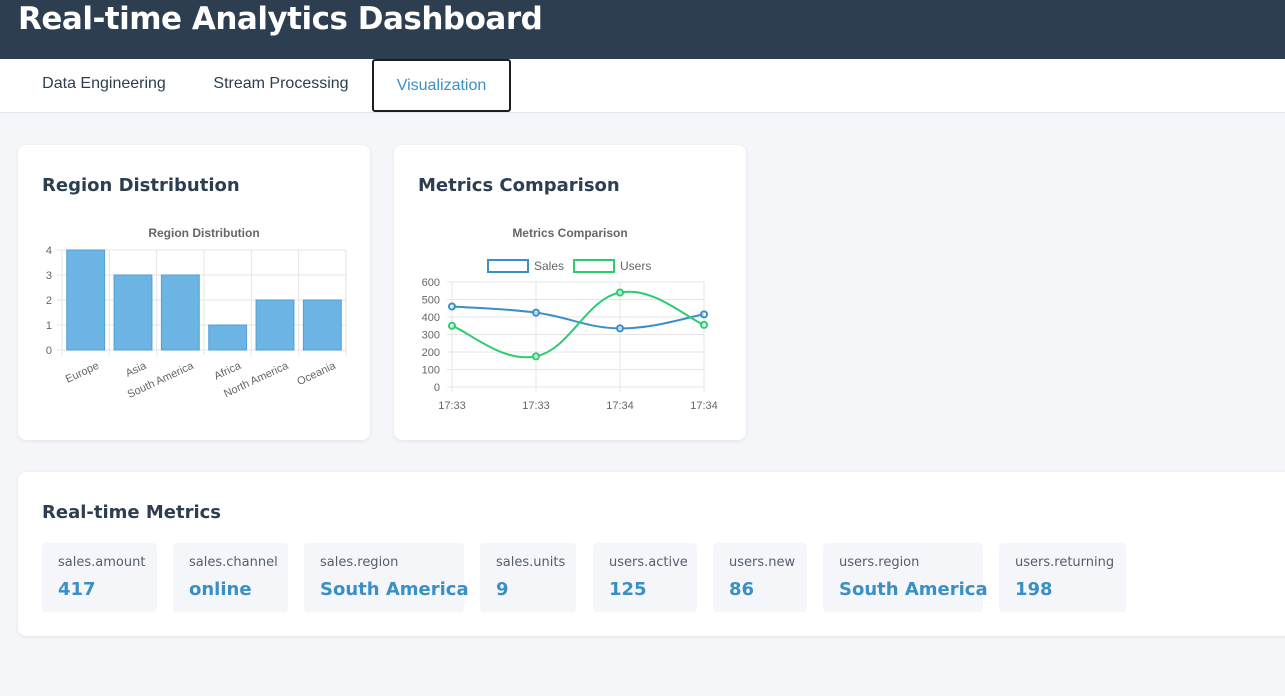  Describe the element at coordinates (82, 373) in the screenshot. I see `x-tick-label: Europe` at that location.